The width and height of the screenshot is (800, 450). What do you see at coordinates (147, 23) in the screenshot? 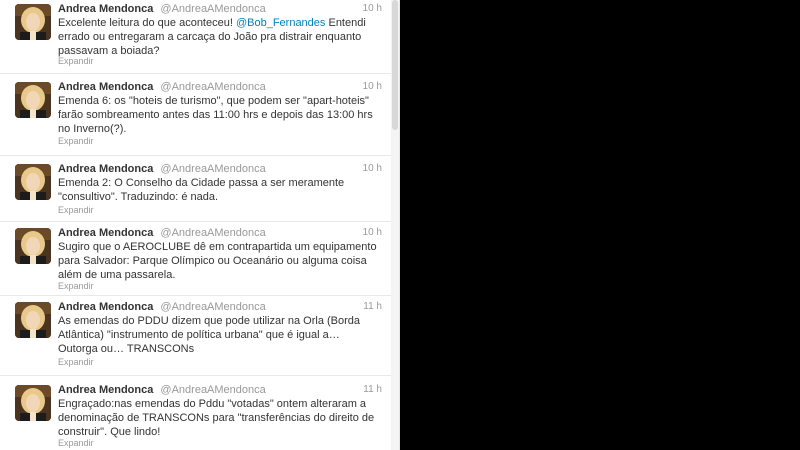
I see `tweet-text-part: Excelente leitura do que aconteceu!` at bounding box center [147, 23].